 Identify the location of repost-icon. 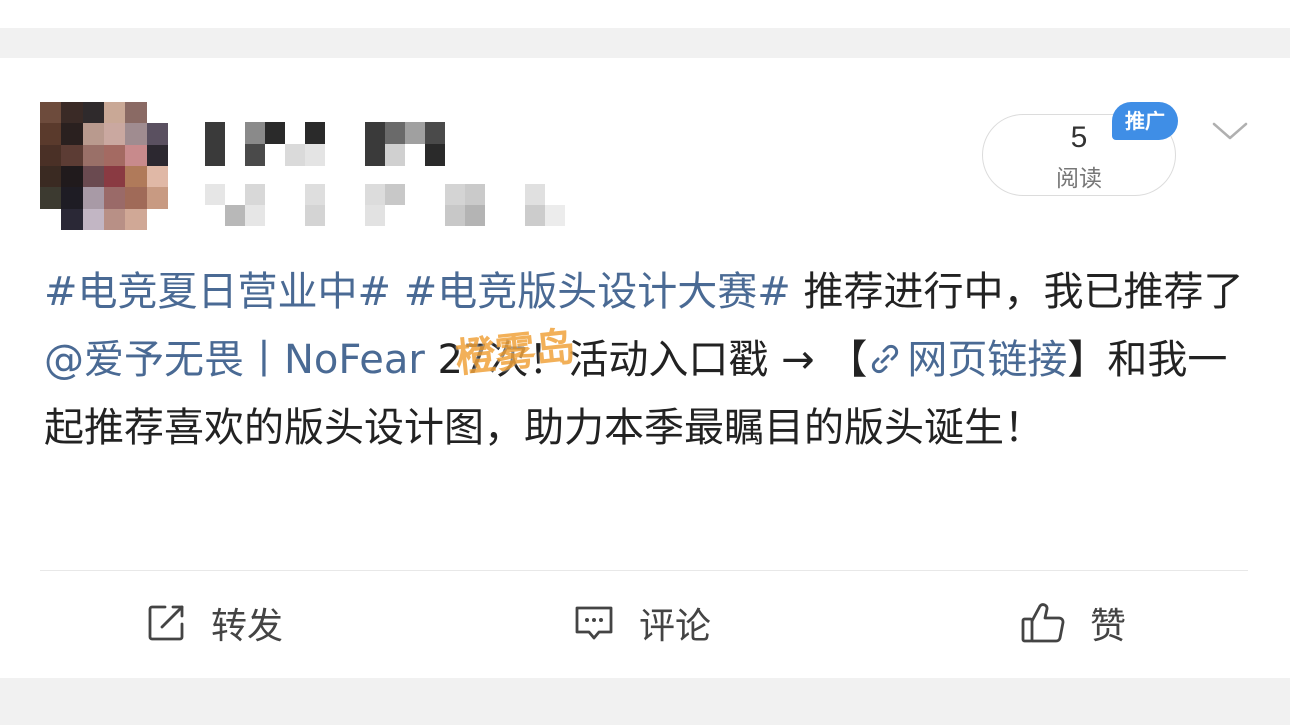
(166, 623).